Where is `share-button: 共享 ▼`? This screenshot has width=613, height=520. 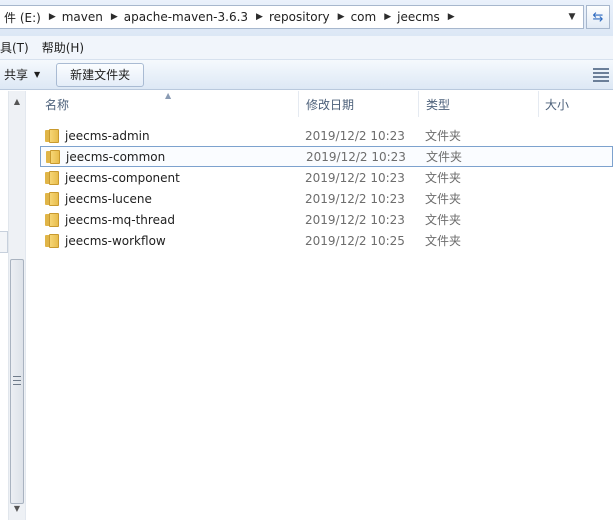 share-button: 共享 ▼ is located at coordinates (22, 74).